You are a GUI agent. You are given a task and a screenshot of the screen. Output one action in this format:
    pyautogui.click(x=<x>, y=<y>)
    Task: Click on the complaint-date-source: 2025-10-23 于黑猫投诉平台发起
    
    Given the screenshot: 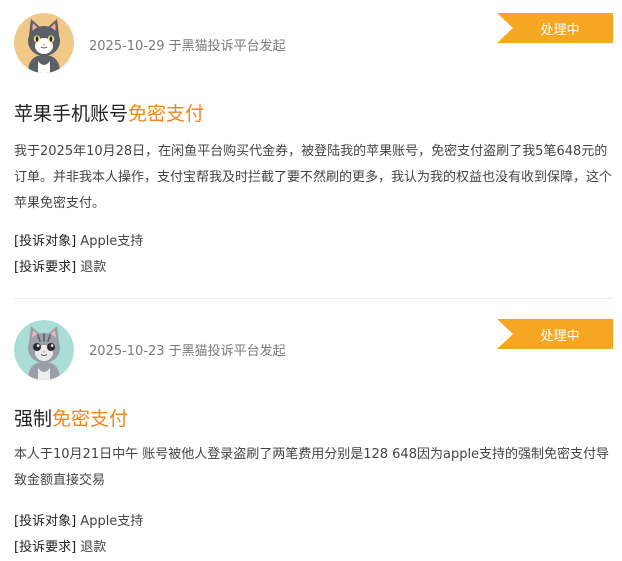 What is the action you would take?
    pyautogui.click(x=187, y=351)
    